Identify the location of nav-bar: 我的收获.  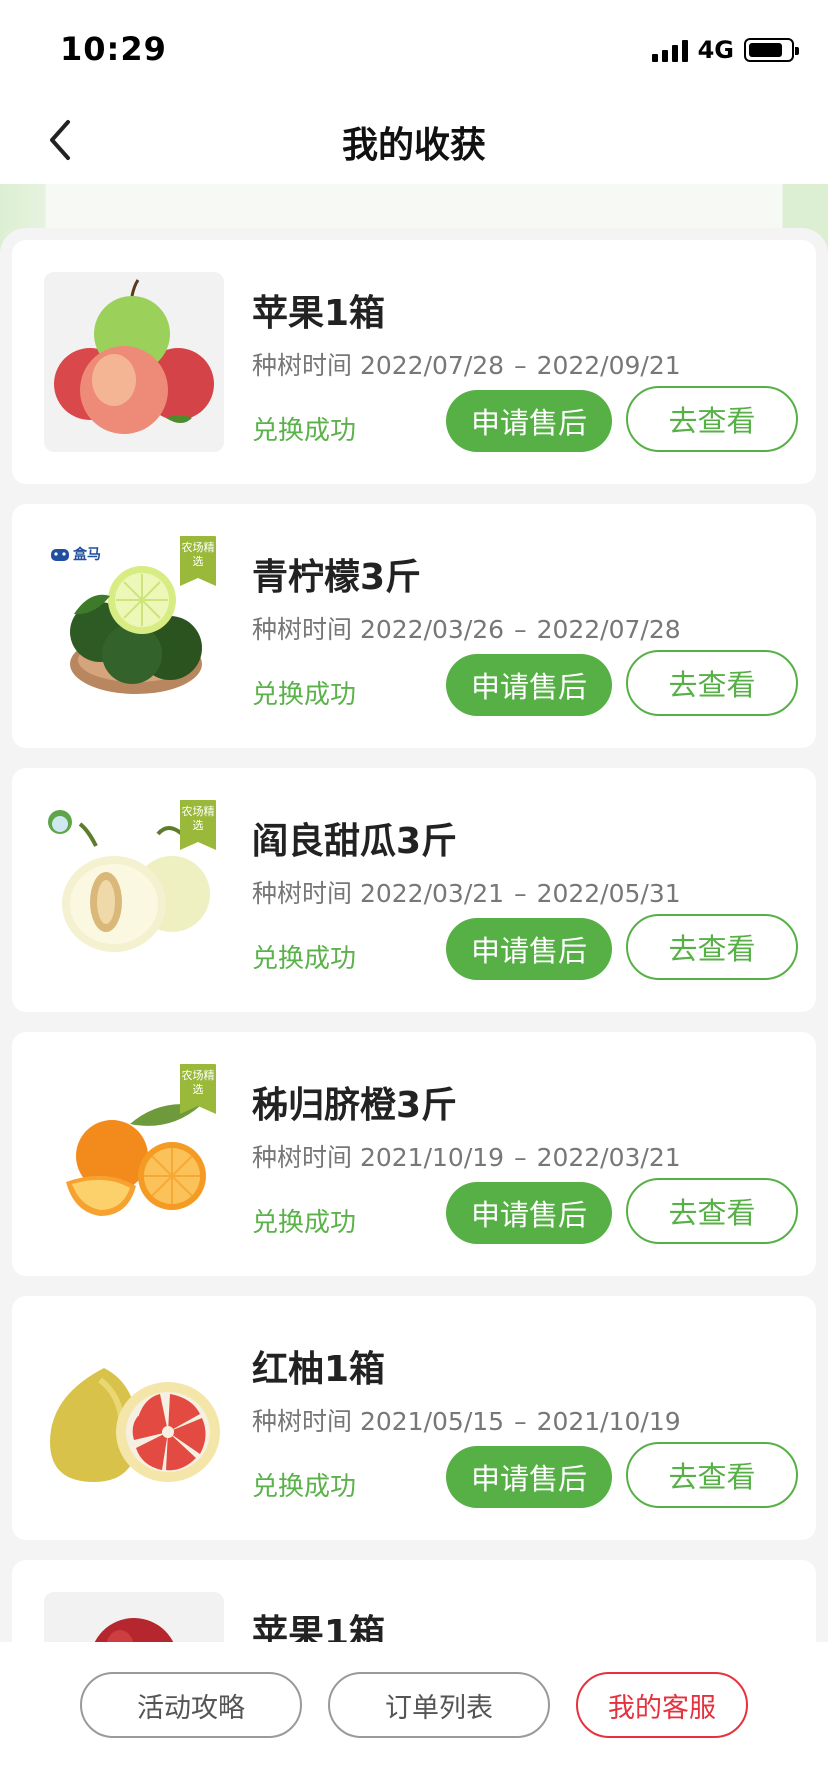
(414, 140).